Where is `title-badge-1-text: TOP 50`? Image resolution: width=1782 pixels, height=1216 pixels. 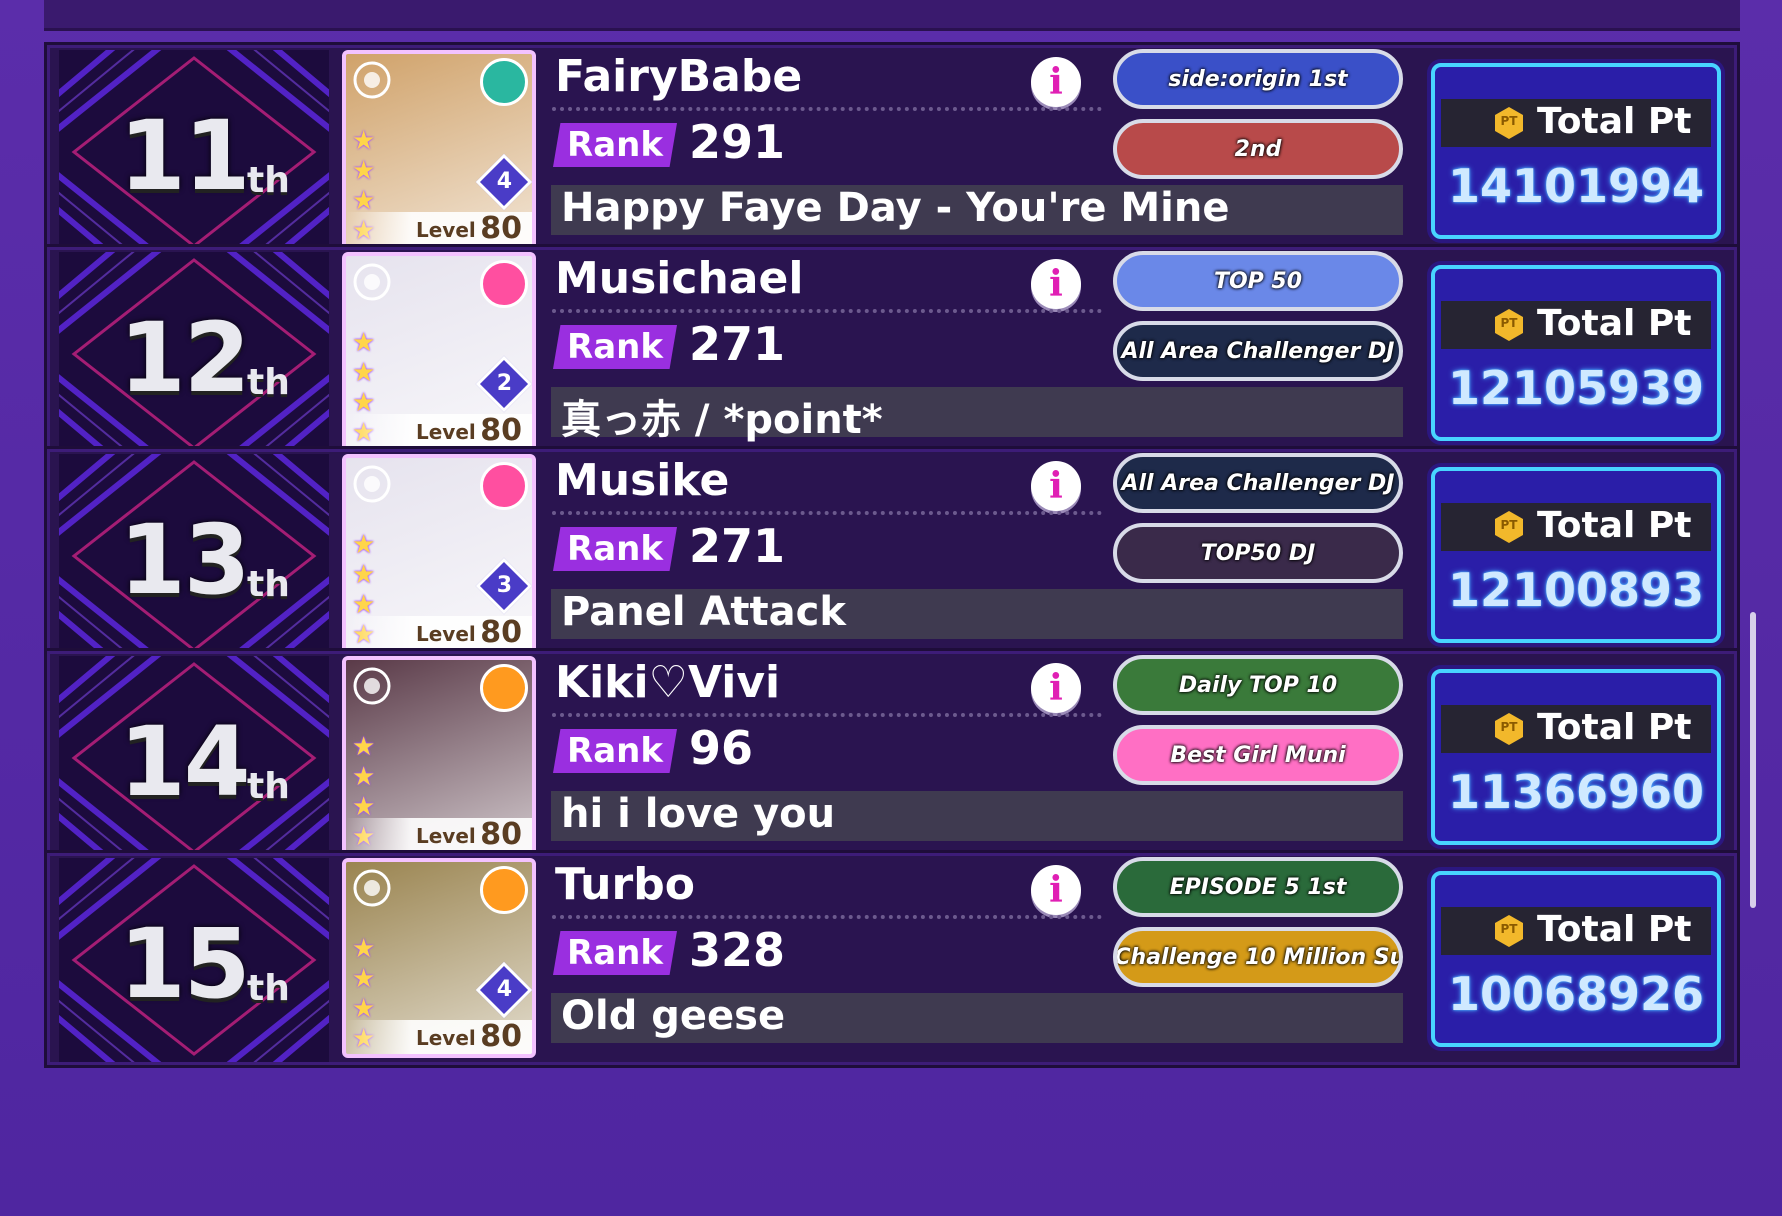
title-badge-1-text: TOP 50 is located at coordinates (1258, 281).